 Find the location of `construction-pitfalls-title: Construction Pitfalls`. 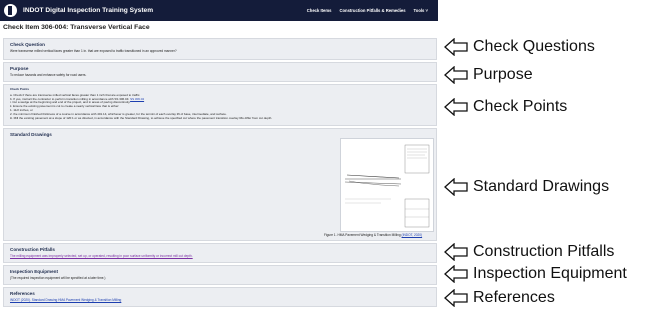

construction-pitfalls-title: Construction Pitfalls is located at coordinates (32, 249).